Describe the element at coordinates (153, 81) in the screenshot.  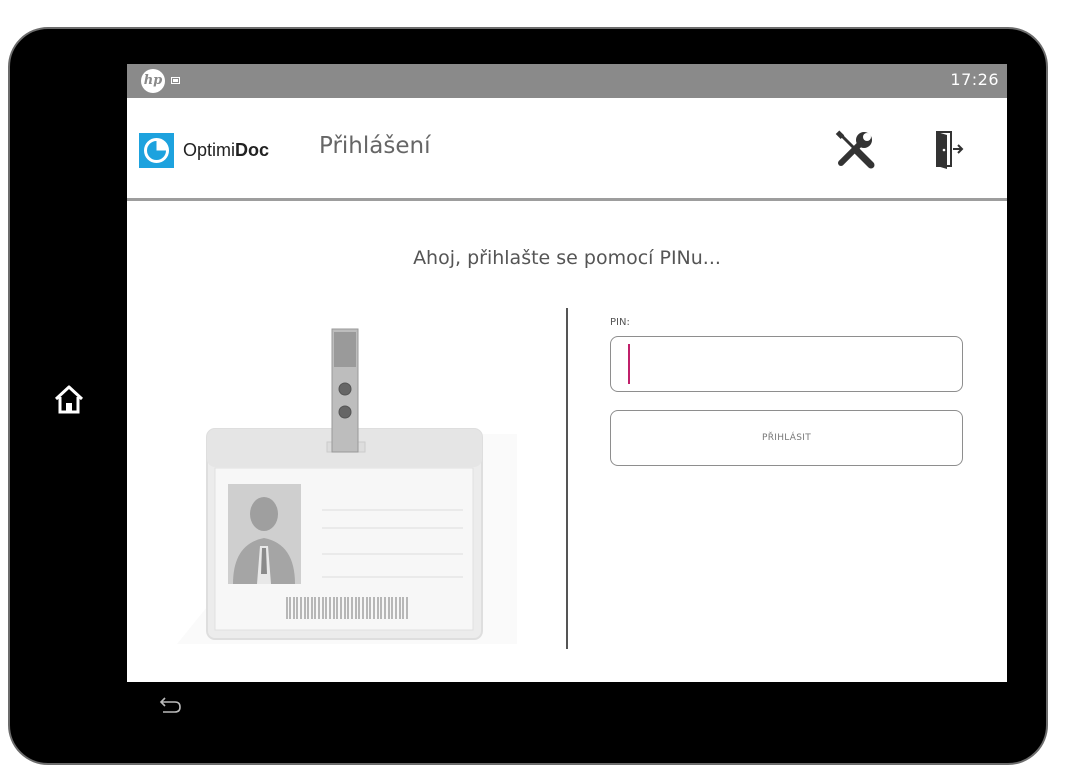
I see `hp-logo: hp` at that location.